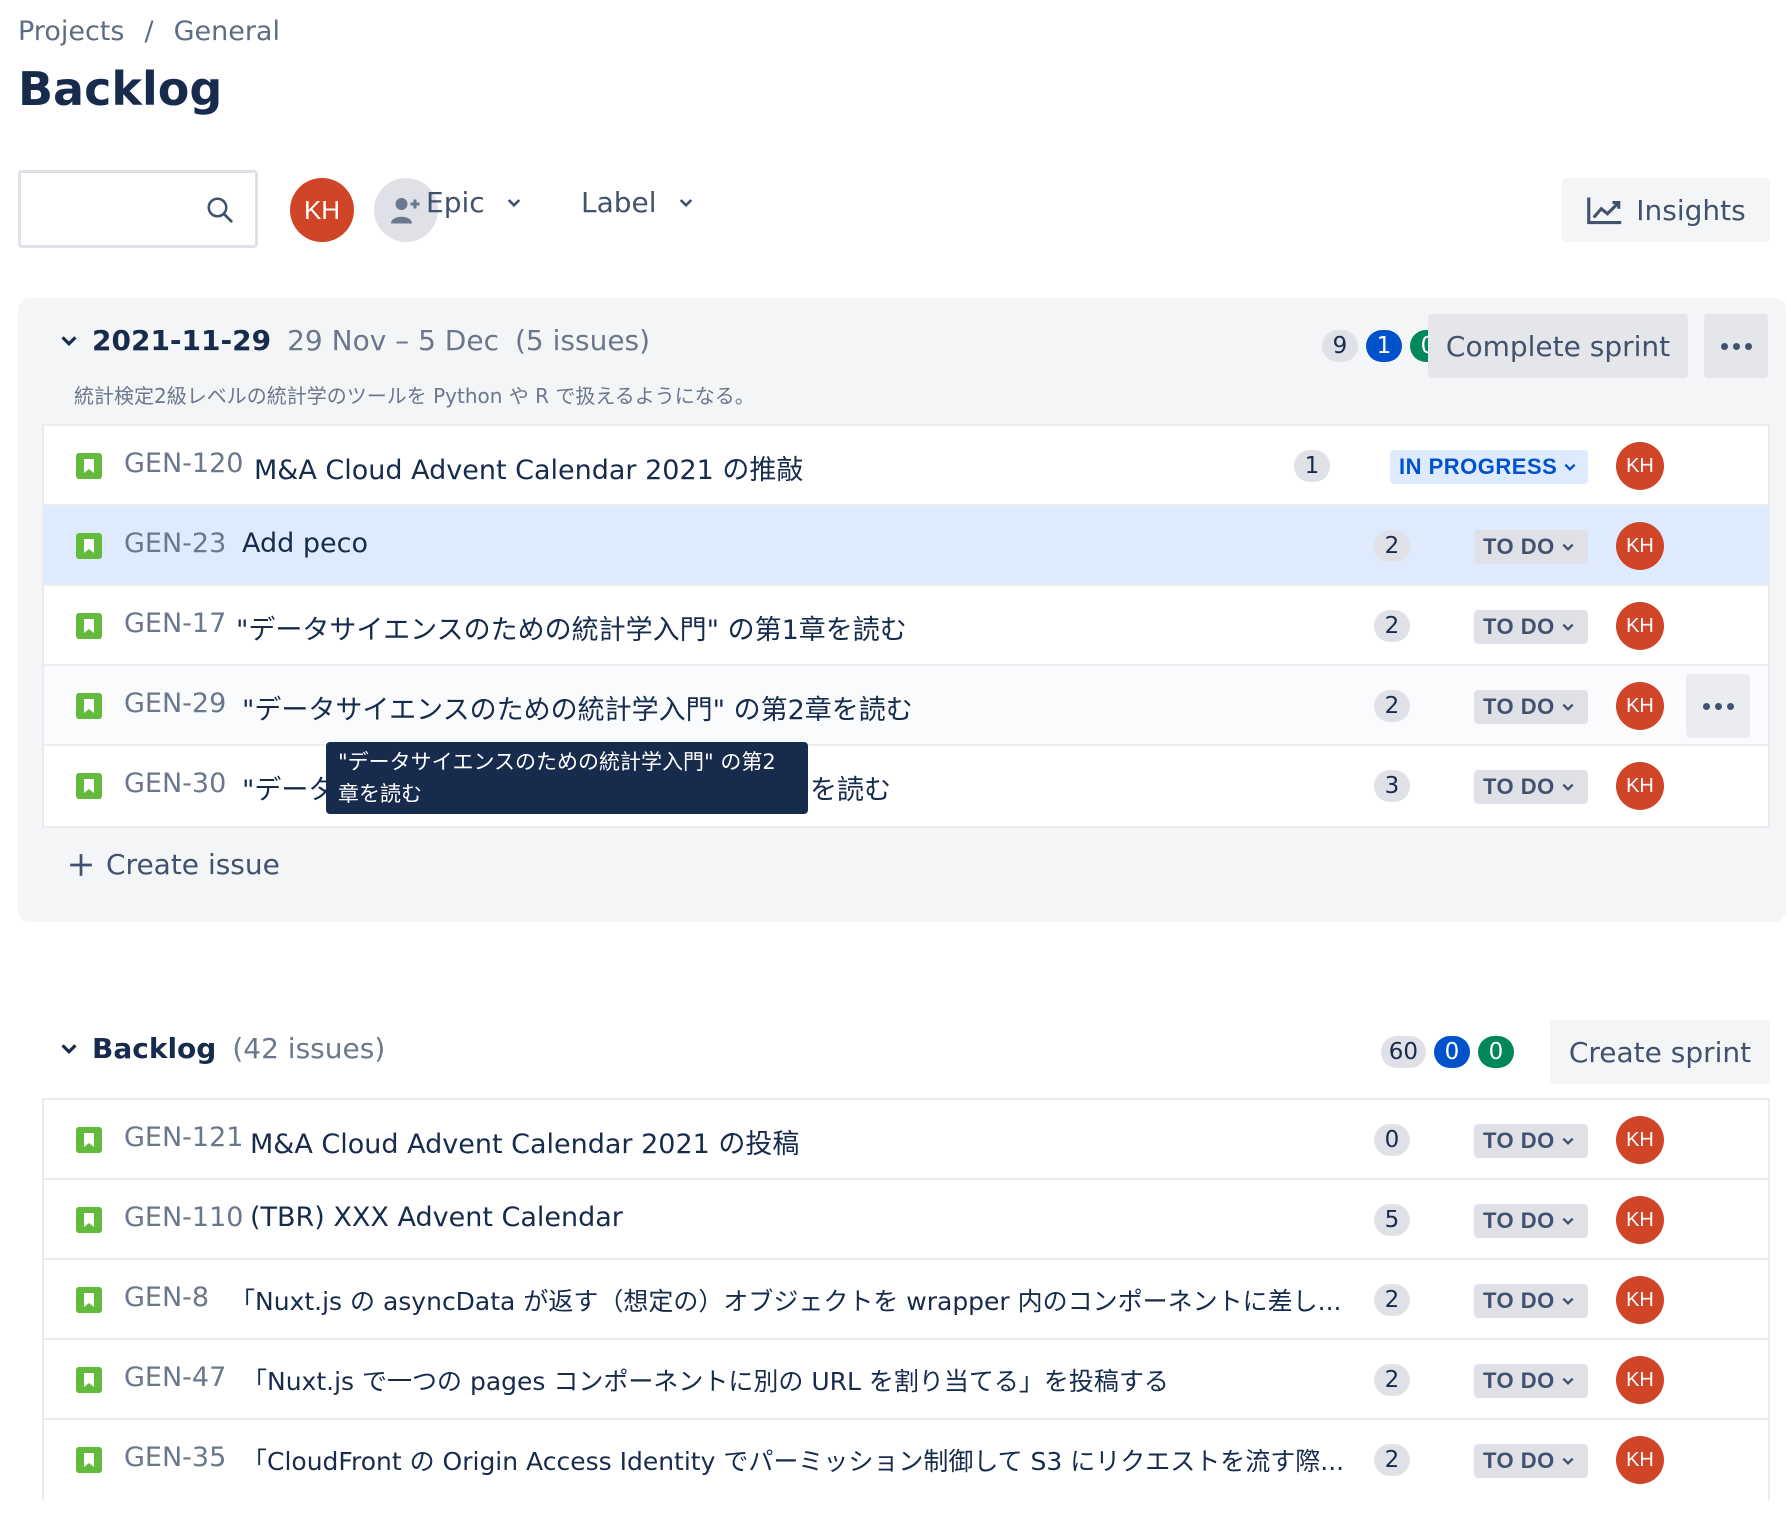 The height and width of the screenshot is (1524, 1788). Describe the element at coordinates (1558, 346) in the screenshot. I see `complete-sprint-button: Complete sprint` at that location.